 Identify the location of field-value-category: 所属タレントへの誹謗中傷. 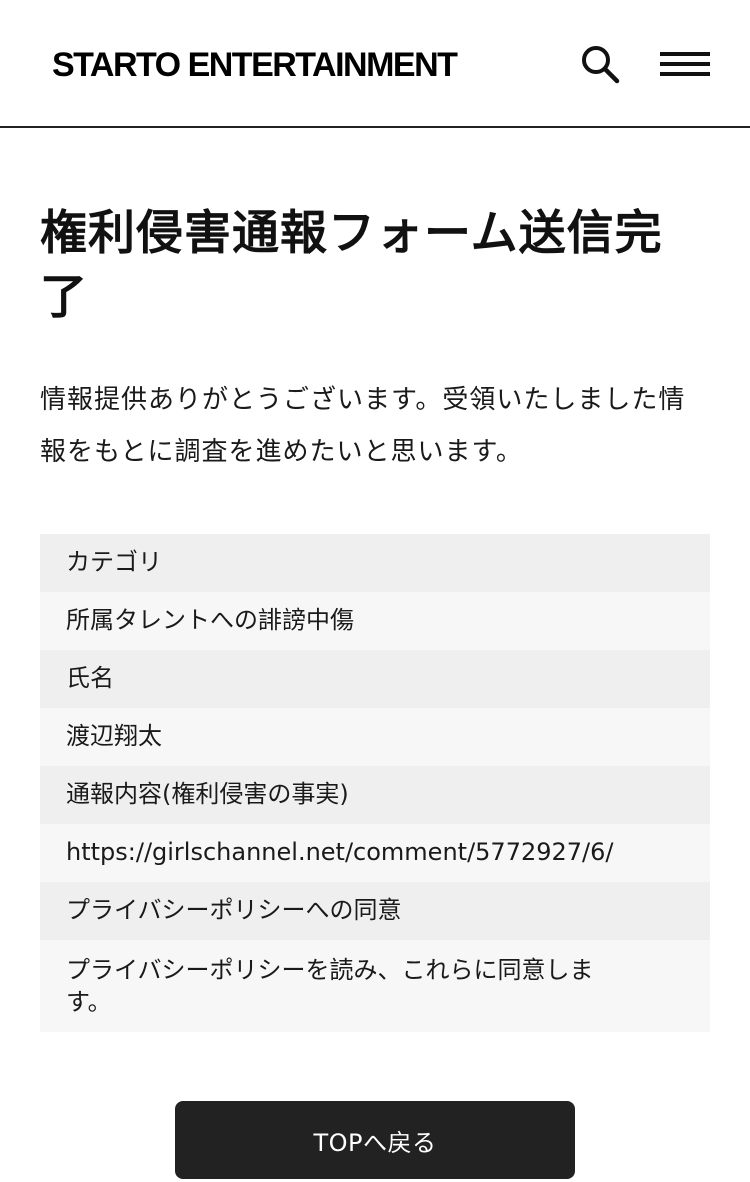
(375, 621).